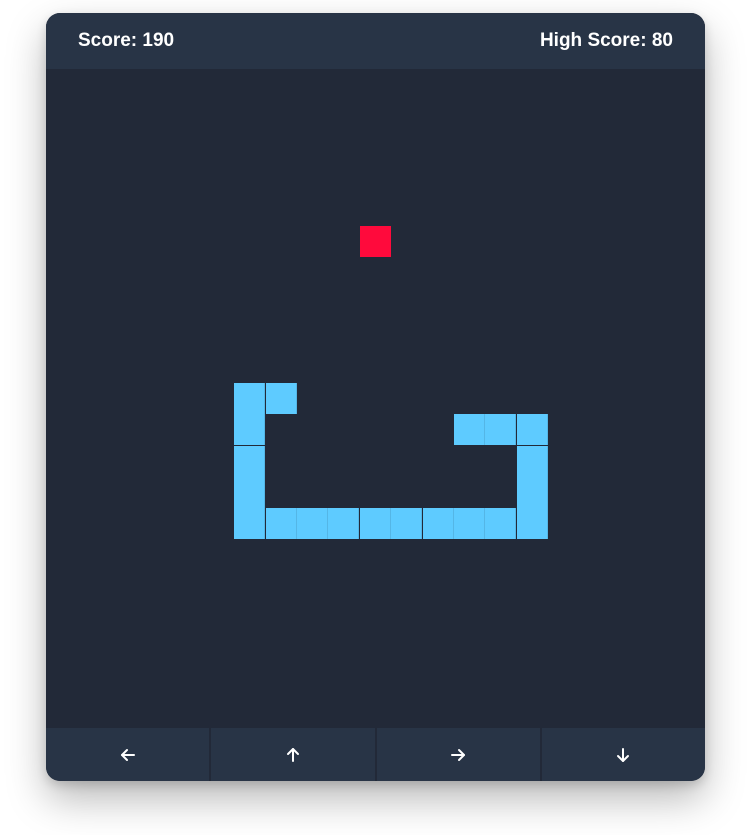  What do you see at coordinates (375, 241) in the screenshot?
I see `food-pellet` at bounding box center [375, 241].